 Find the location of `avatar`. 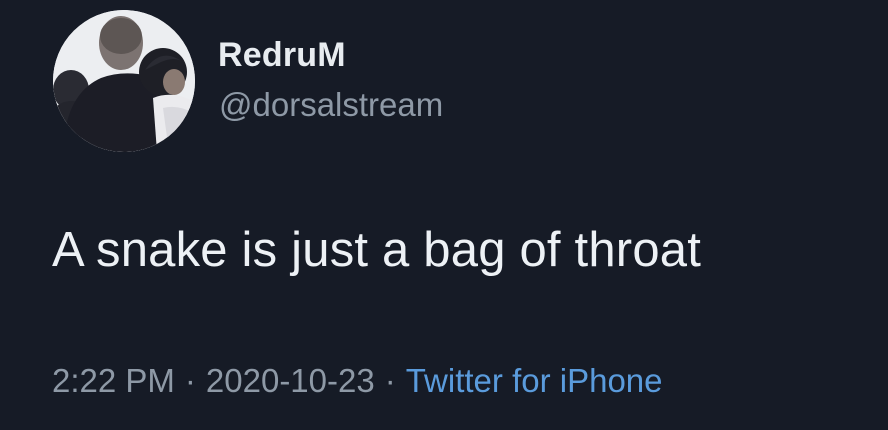

avatar is located at coordinates (124, 81).